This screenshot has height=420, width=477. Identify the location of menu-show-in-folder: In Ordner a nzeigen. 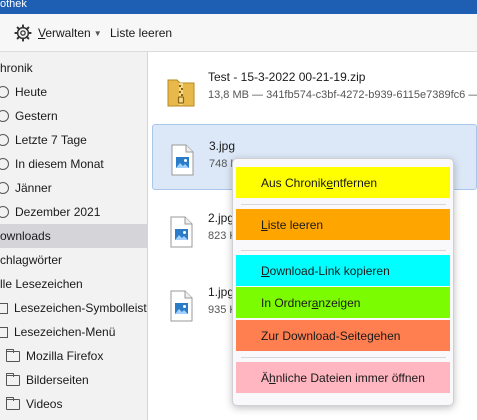
(343, 302).